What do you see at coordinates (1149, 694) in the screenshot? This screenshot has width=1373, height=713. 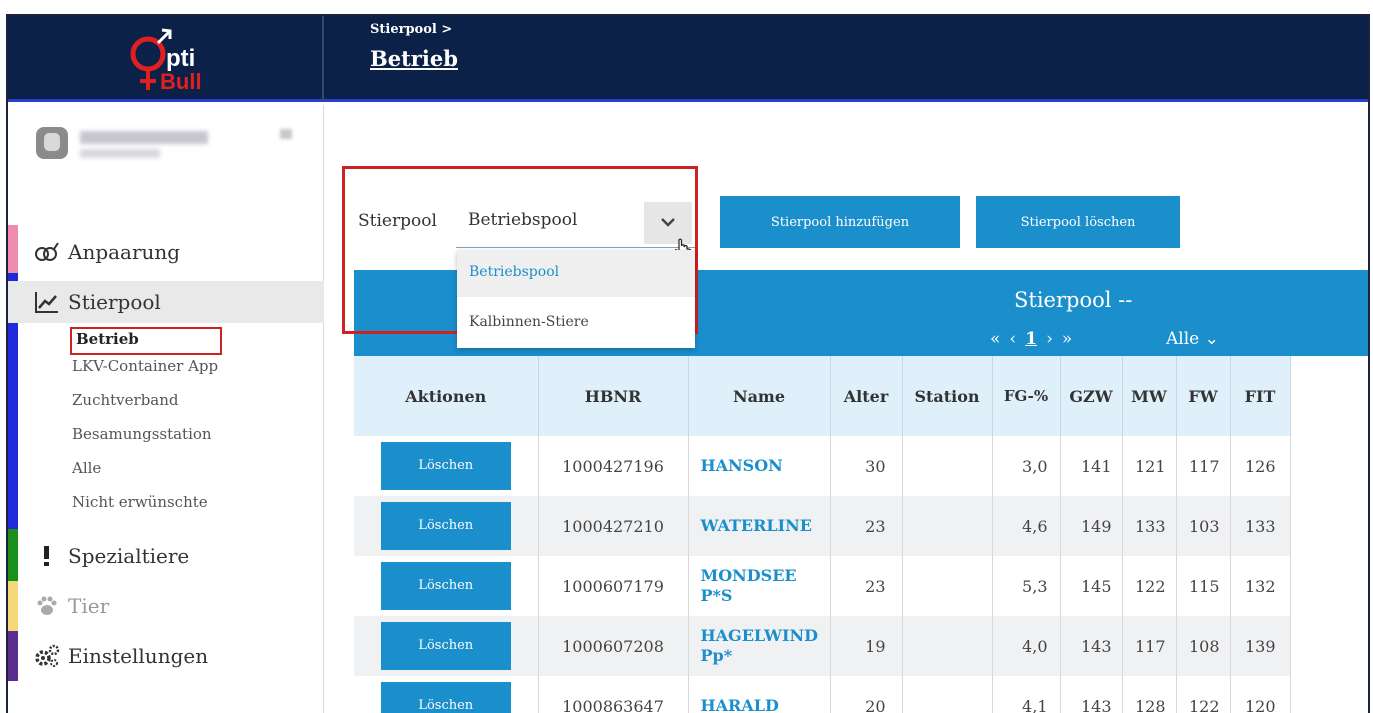 I see `mw-cell: 128` at bounding box center [1149, 694].